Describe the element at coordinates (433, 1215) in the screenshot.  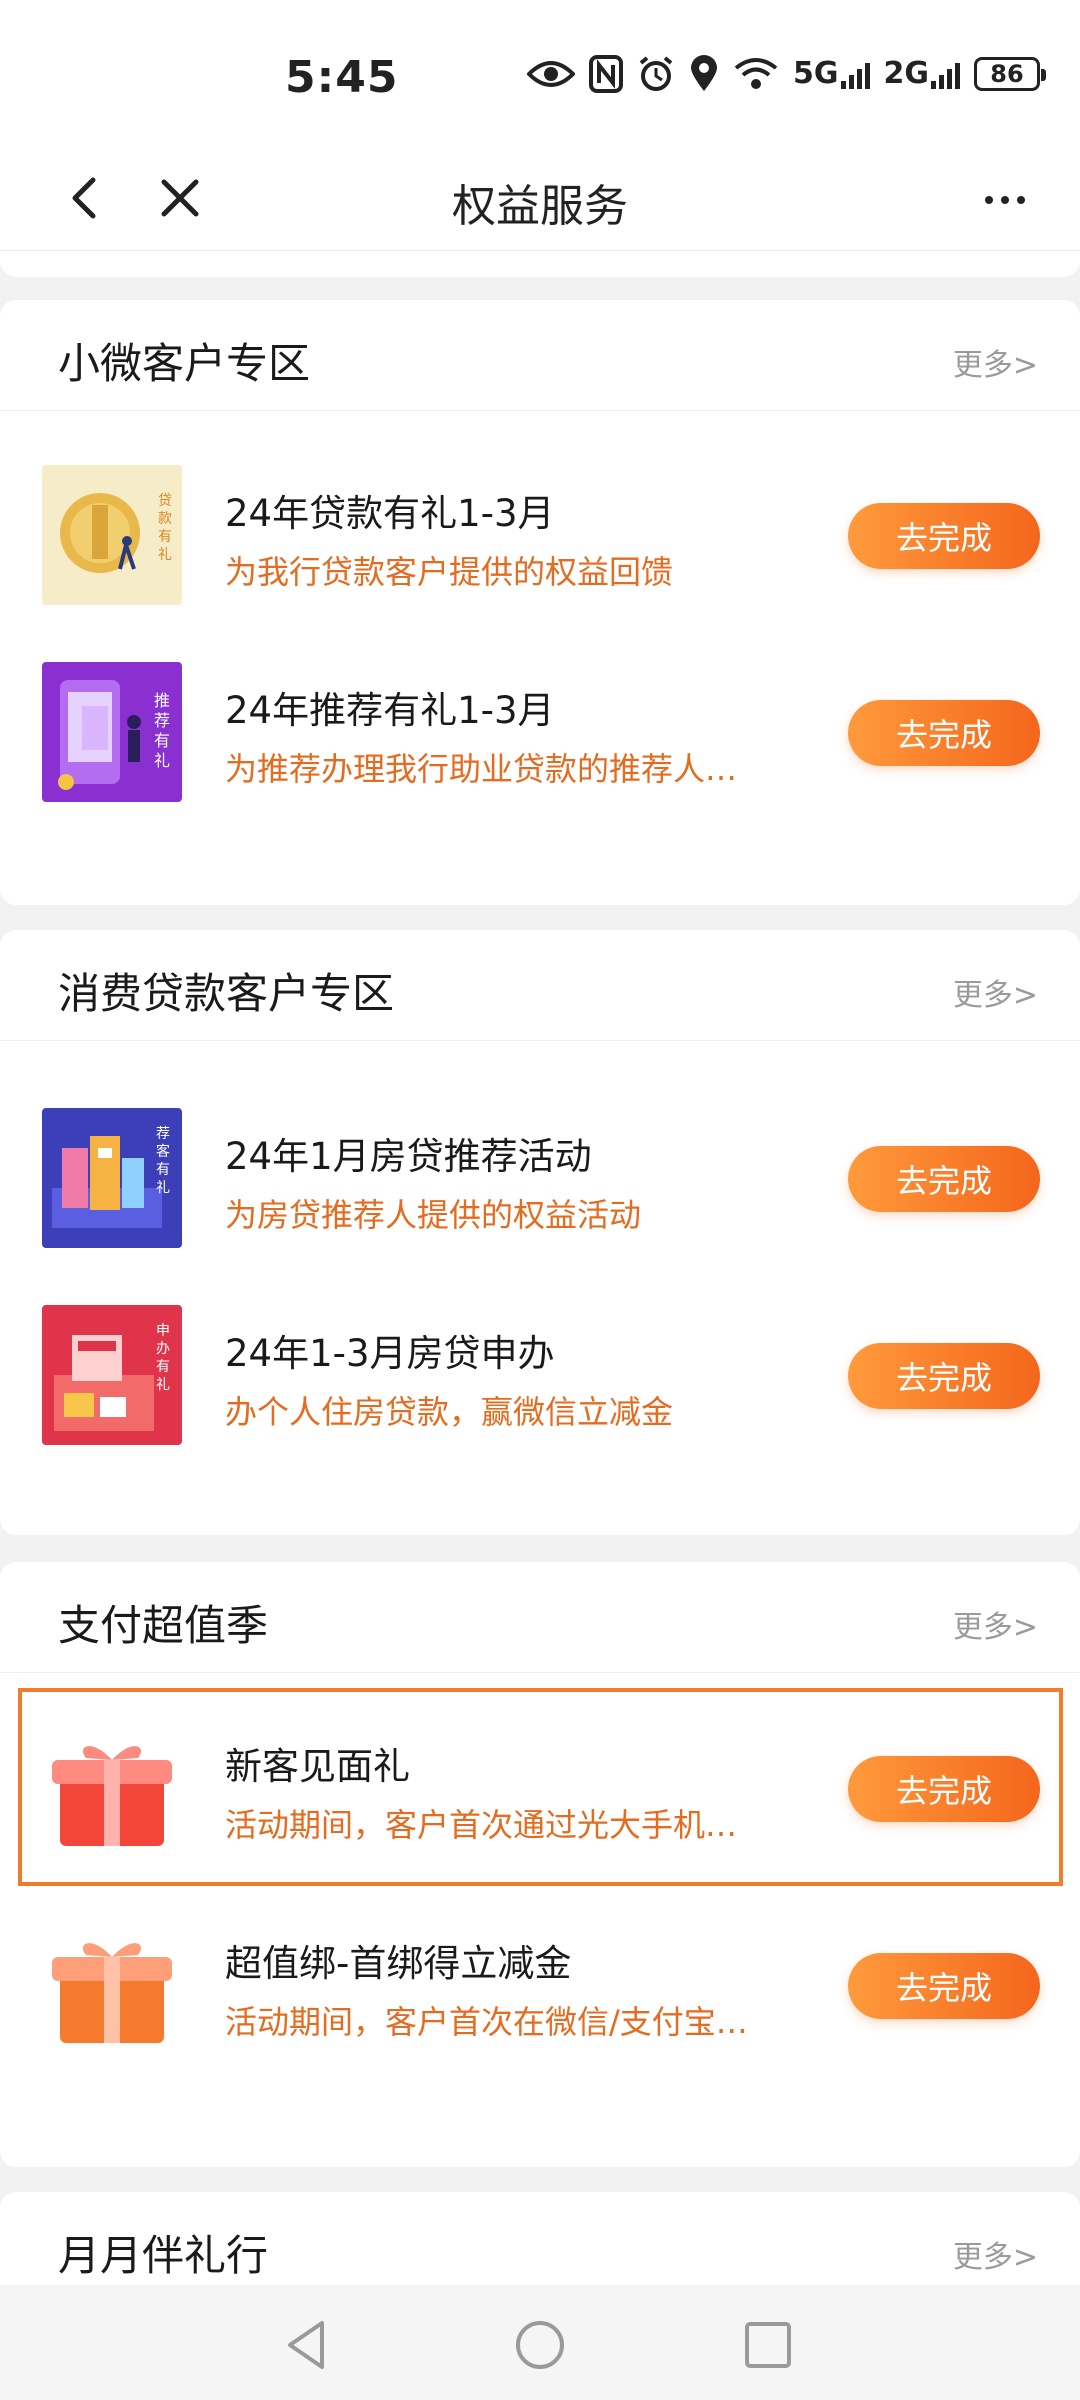
I see `item-description: 为房贷推荐人提供的权益活动` at that location.